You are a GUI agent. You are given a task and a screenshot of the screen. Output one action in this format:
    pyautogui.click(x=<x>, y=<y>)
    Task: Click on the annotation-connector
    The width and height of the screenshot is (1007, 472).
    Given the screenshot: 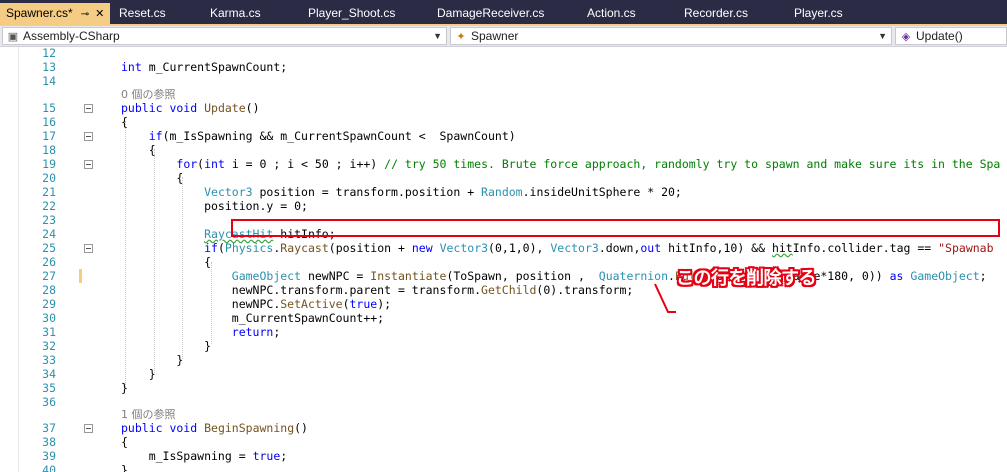 What is the action you would take?
    pyautogui.click(x=665, y=298)
    